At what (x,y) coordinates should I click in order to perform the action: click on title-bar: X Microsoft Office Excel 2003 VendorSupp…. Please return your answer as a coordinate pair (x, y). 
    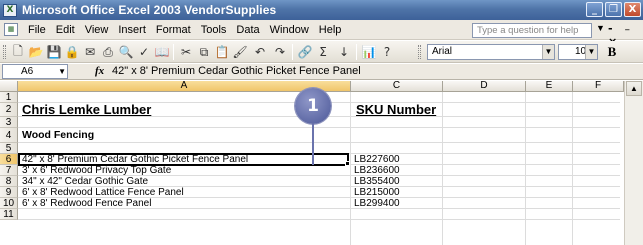
    Looking at the image, I should click on (321, 10).